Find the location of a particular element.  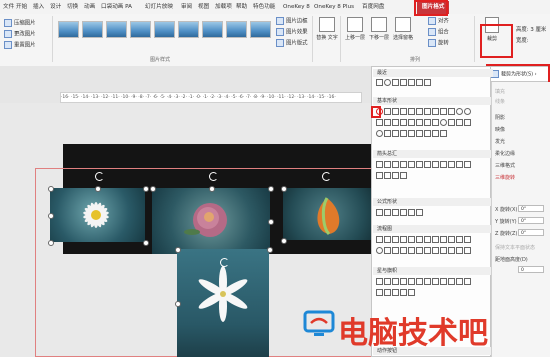

cloud-shape is located at coordinates (419, 133).